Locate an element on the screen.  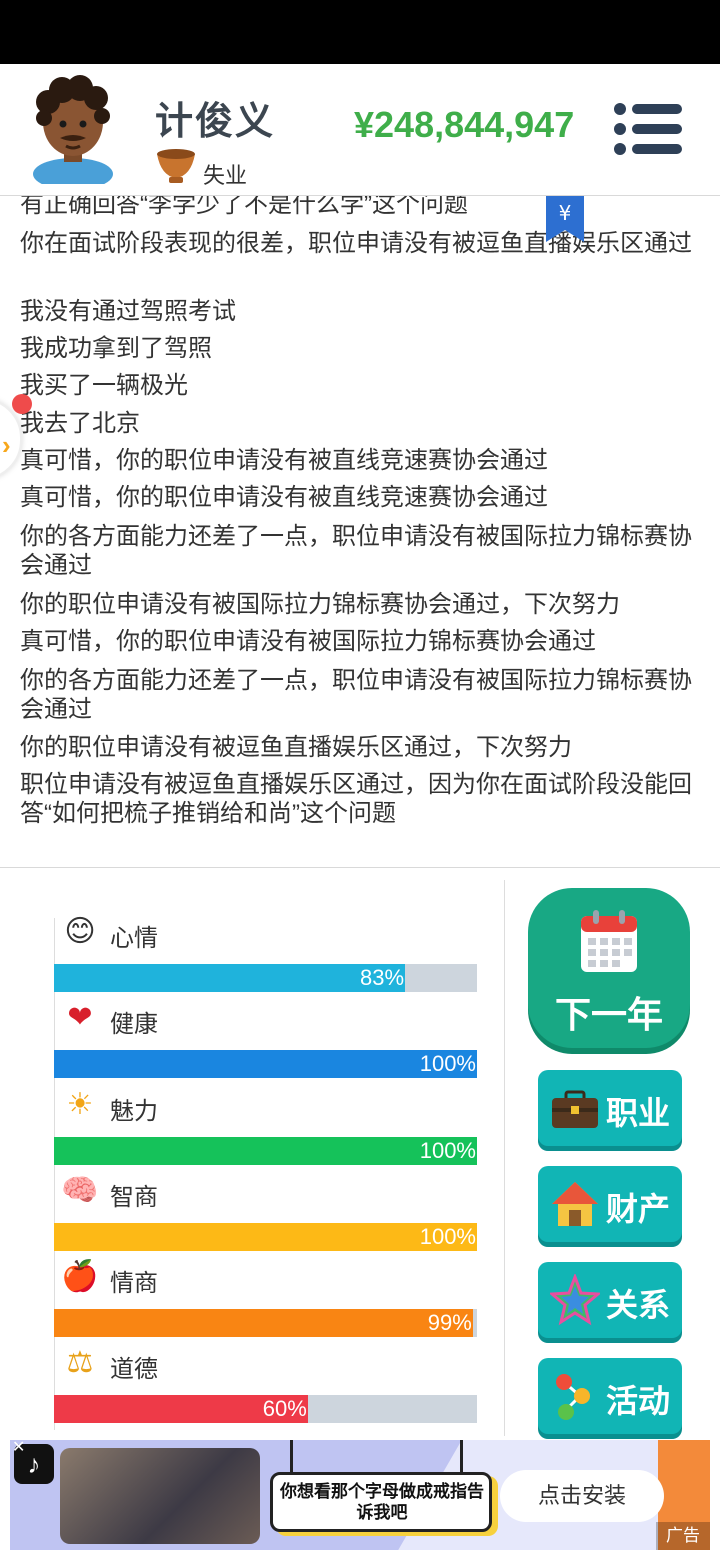
apple-icon: 🍎 is located at coordinates (80, 1276).